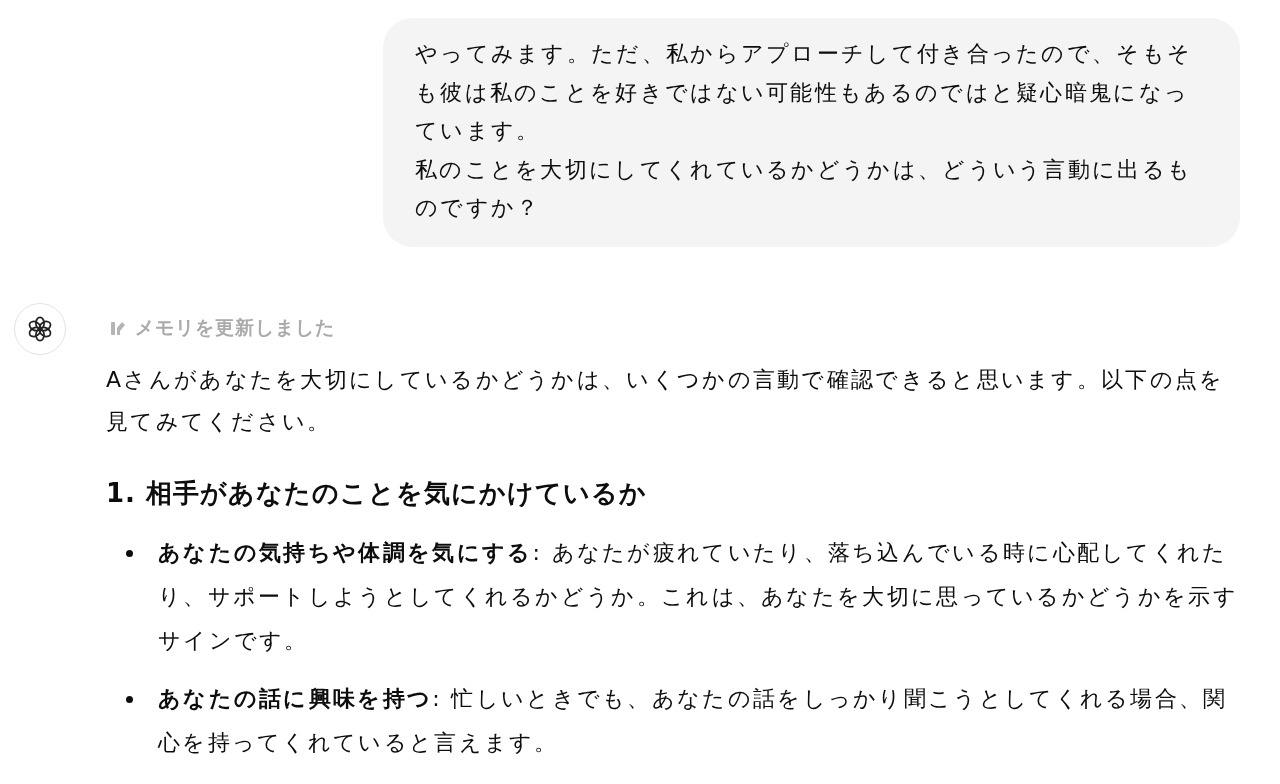 The height and width of the screenshot is (784, 1280). I want to click on memory-updated-note: メモリを更新しました, so click(235, 327).